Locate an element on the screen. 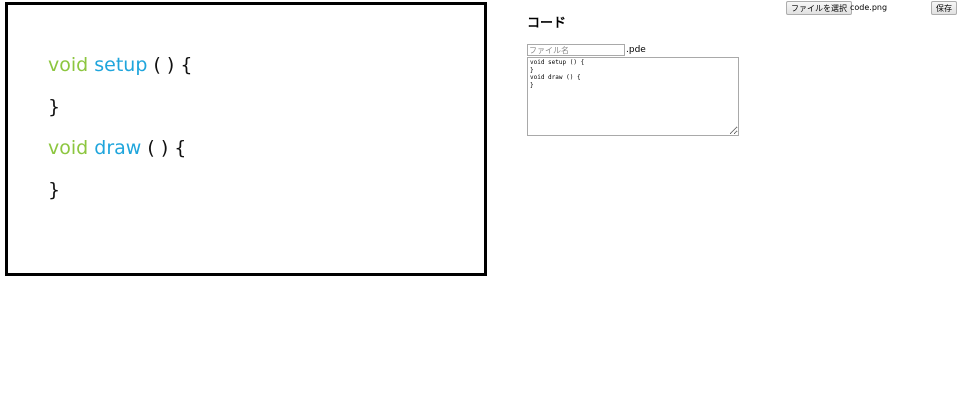  code-section-title: コード is located at coordinates (547, 23).